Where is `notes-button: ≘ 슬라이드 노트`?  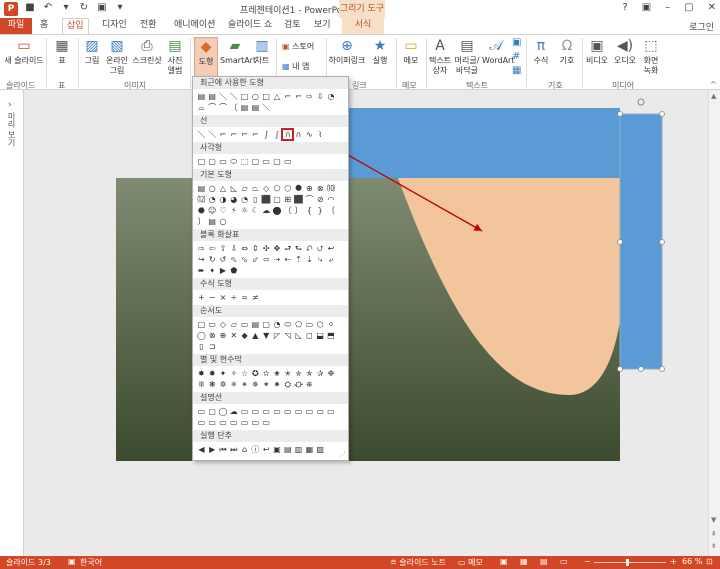
notes-button: ≘ 슬라이드 노트 is located at coordinates (418, 562).